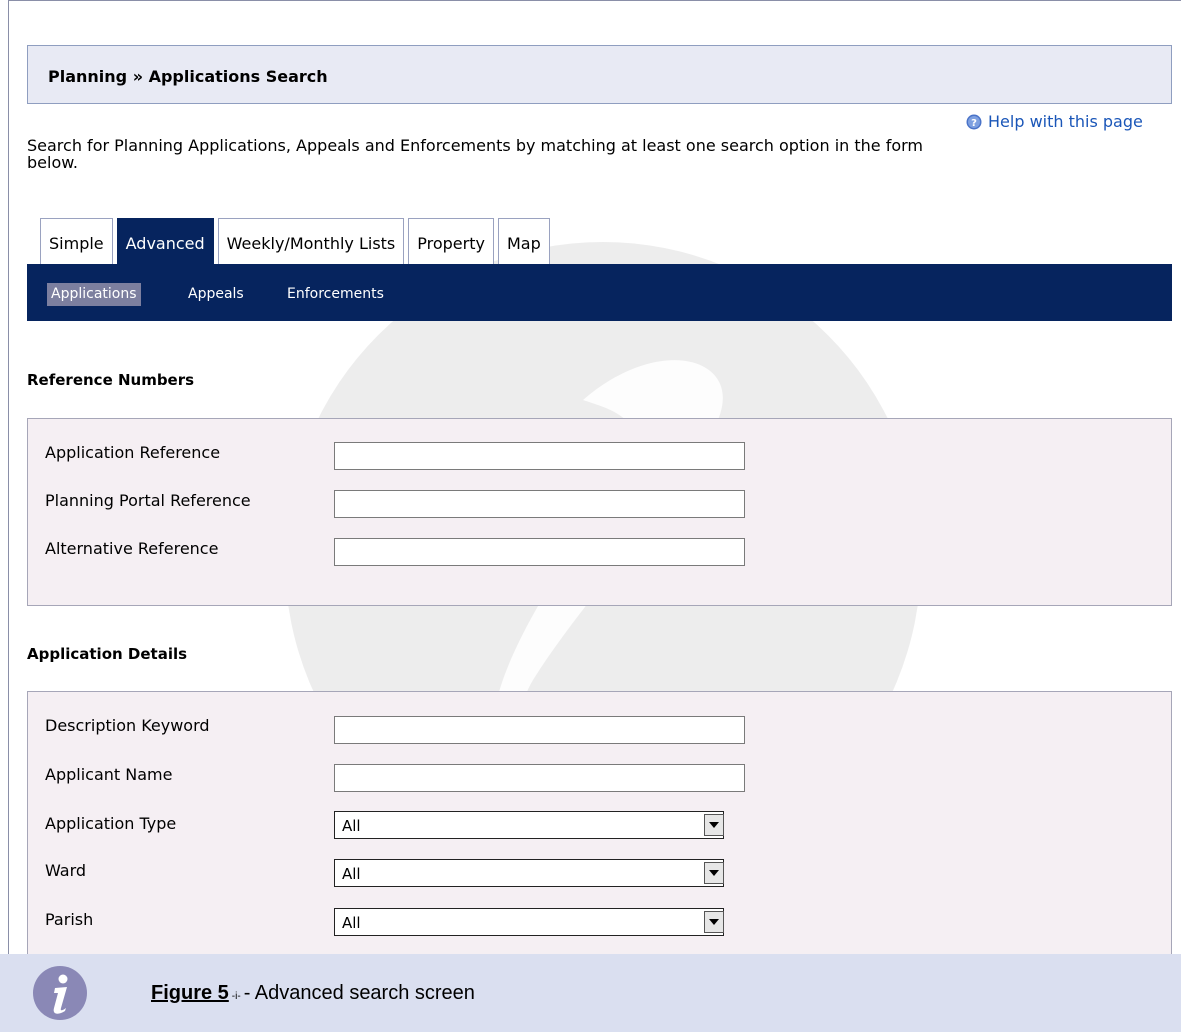 This screenshot has width=1181, height=1032. Describe the element at coordinates (539, 456) in the screenshot. I see `application-reference-input` at that location.